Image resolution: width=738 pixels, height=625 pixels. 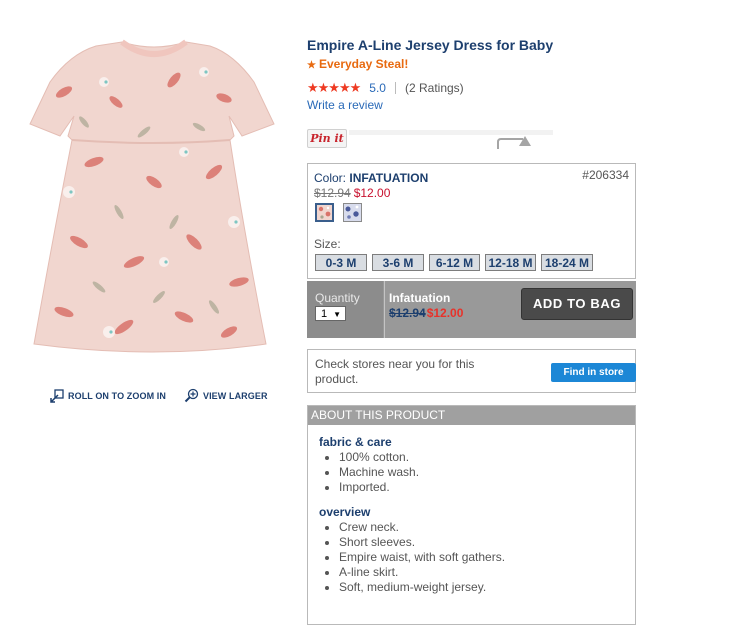 I want to click on social-bar, so click(x=451, y=132).